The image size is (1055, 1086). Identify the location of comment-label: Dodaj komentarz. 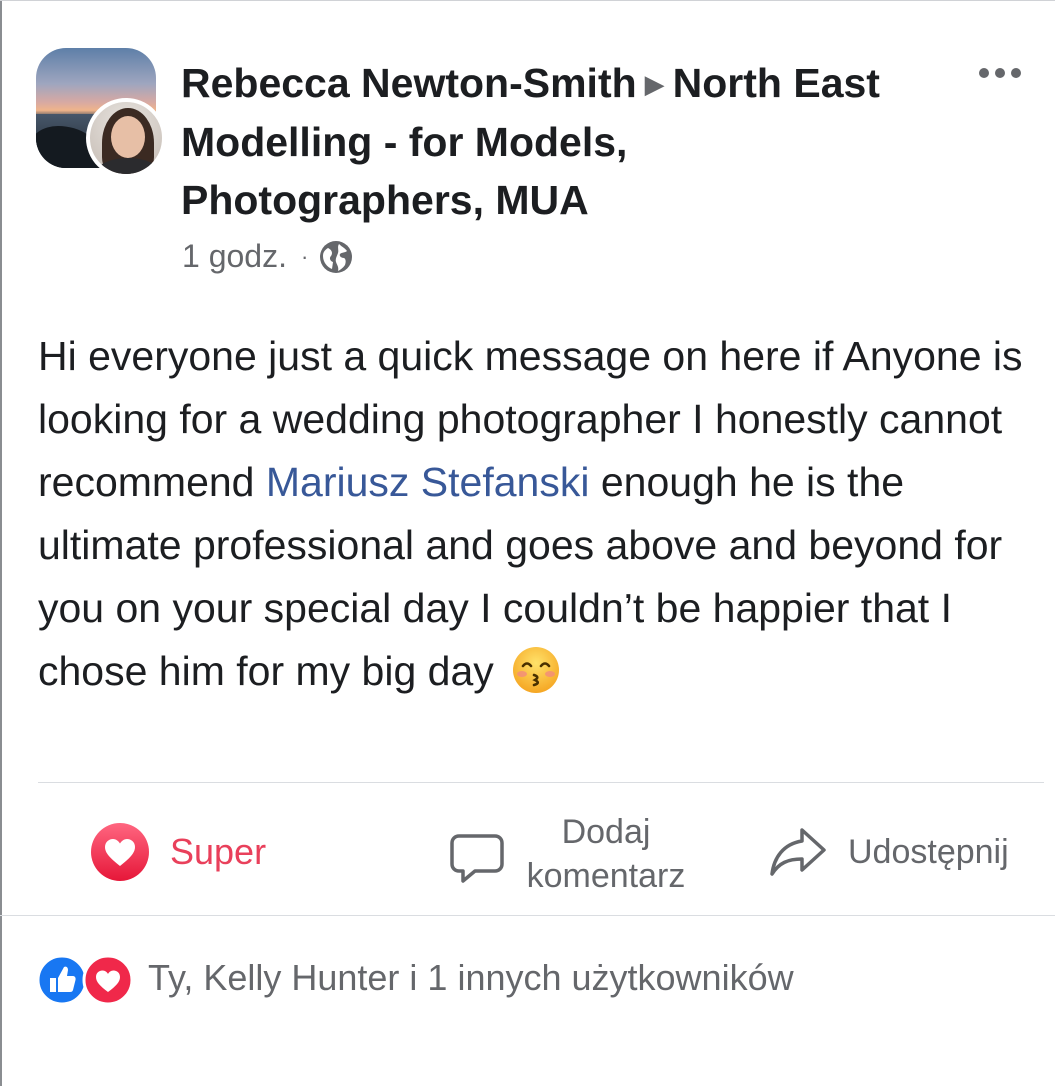
(606, 854).